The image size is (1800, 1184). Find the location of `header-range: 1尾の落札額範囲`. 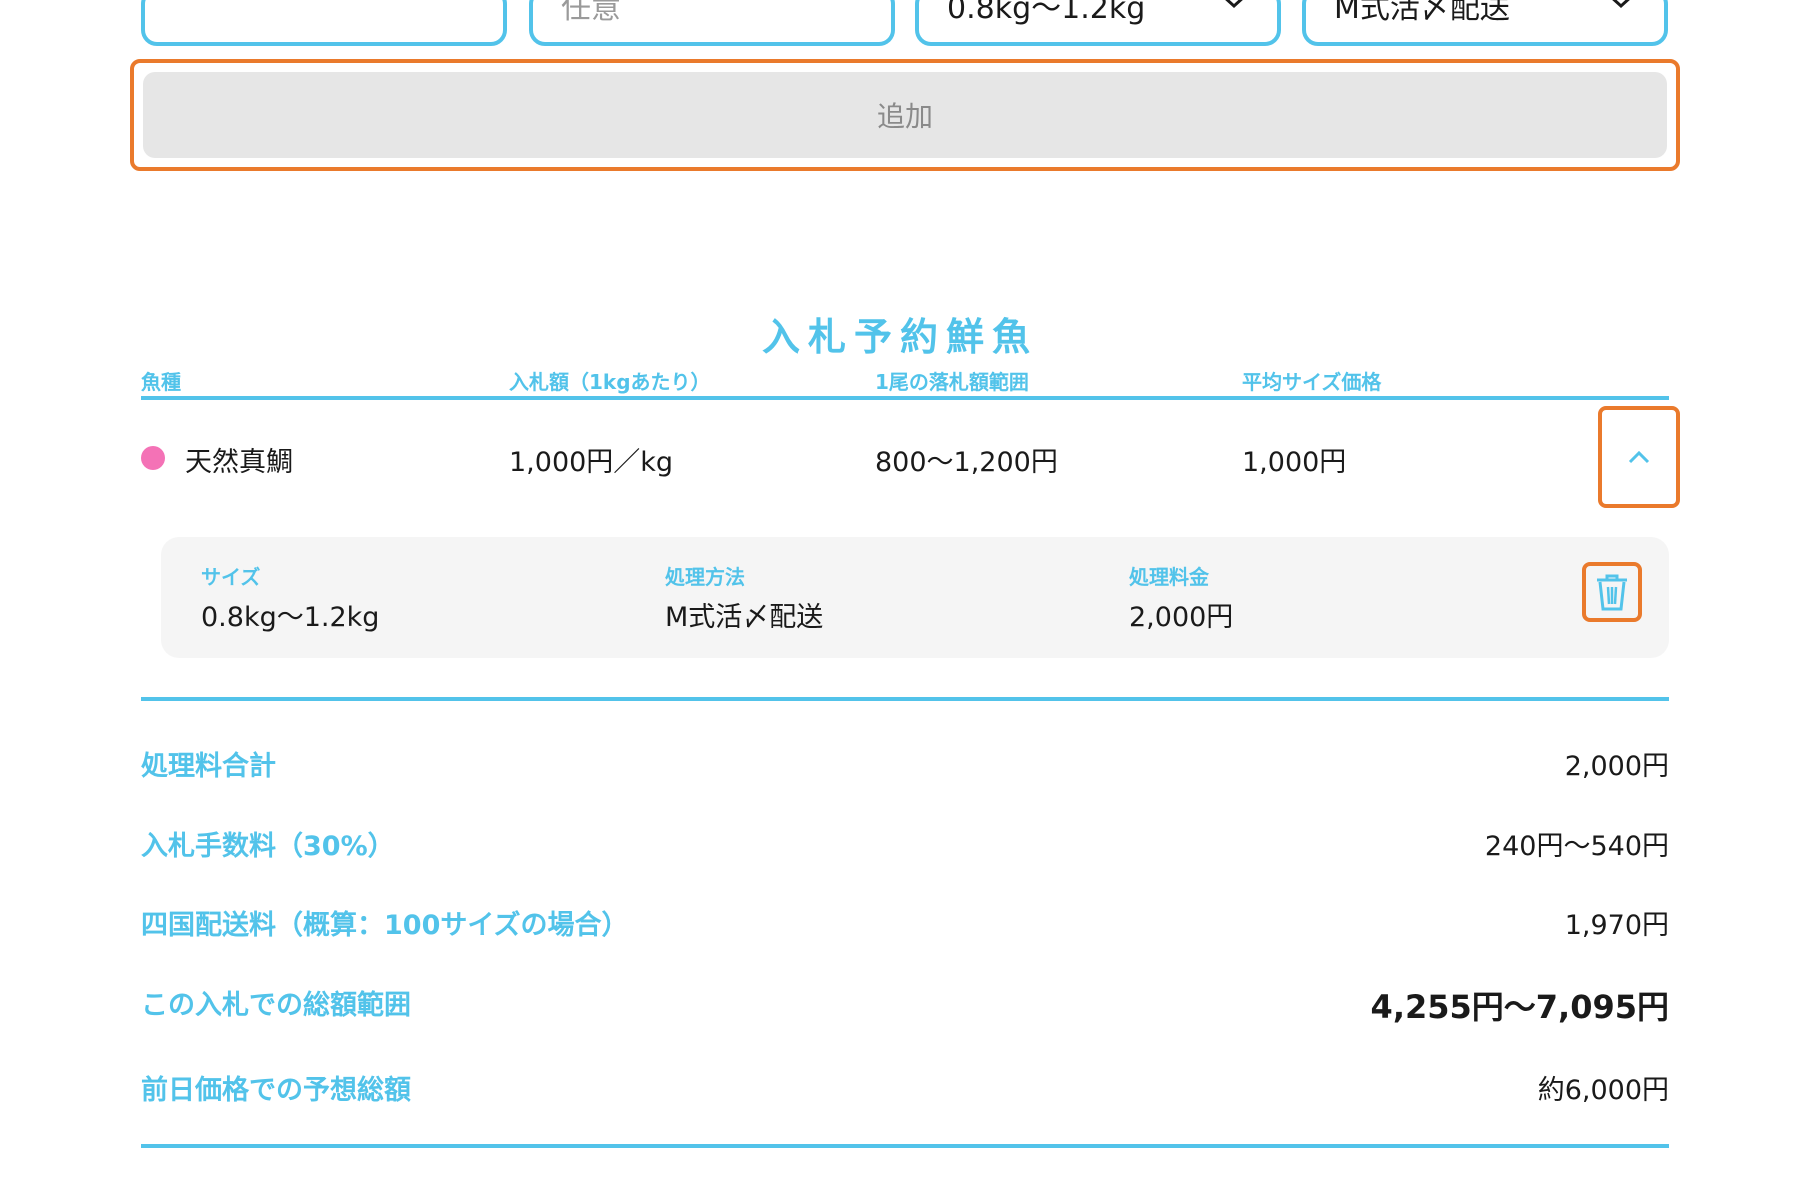

header-range: 1尾の落札額範囲 is located at coordinates (952, 382).